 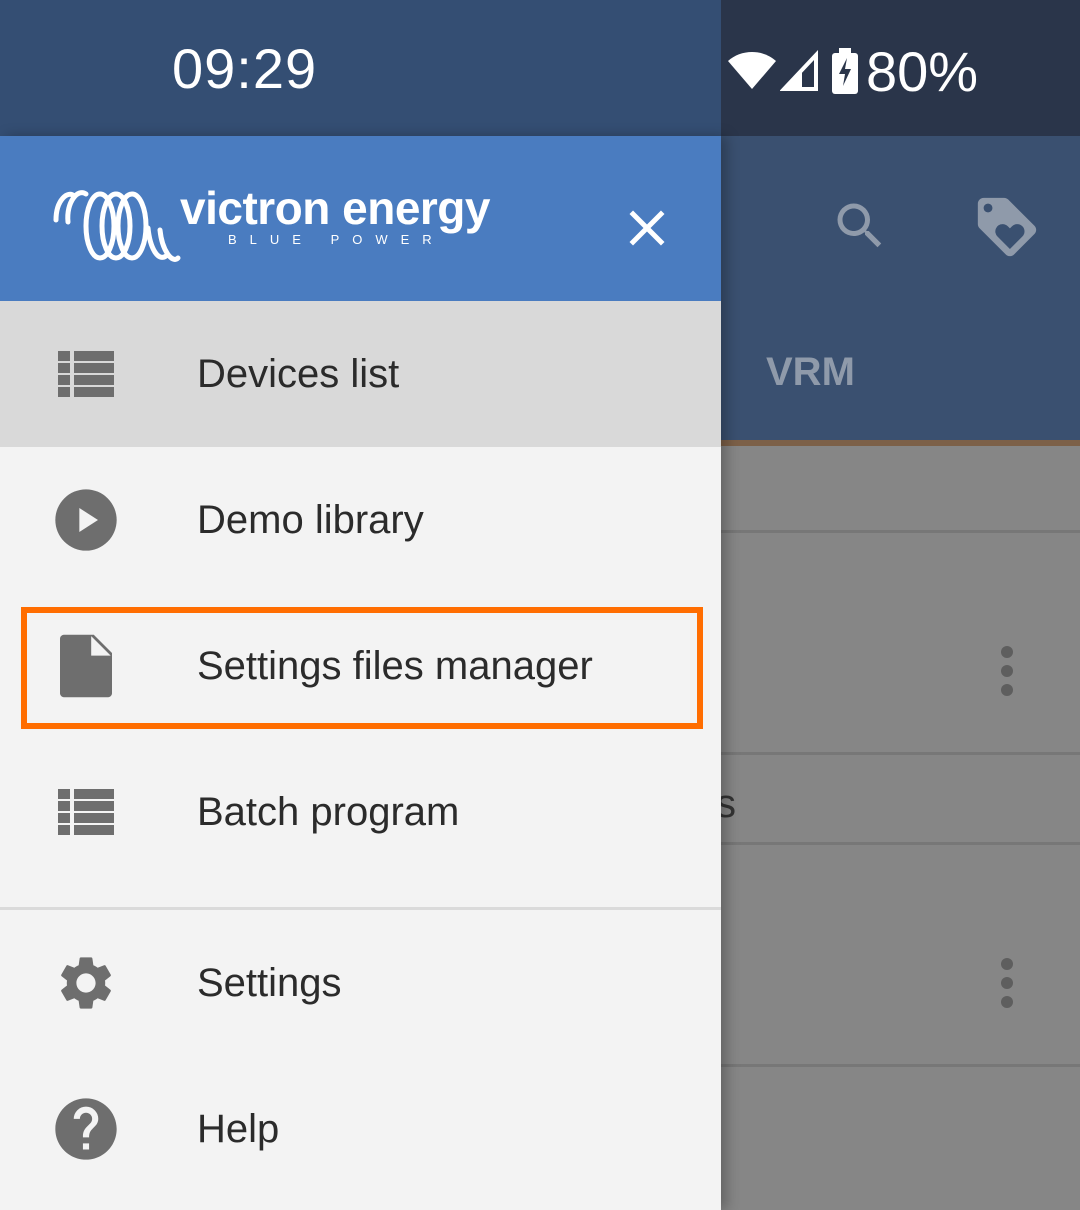 I want to click on status-time: 09:29, so click(x=245, y=68).